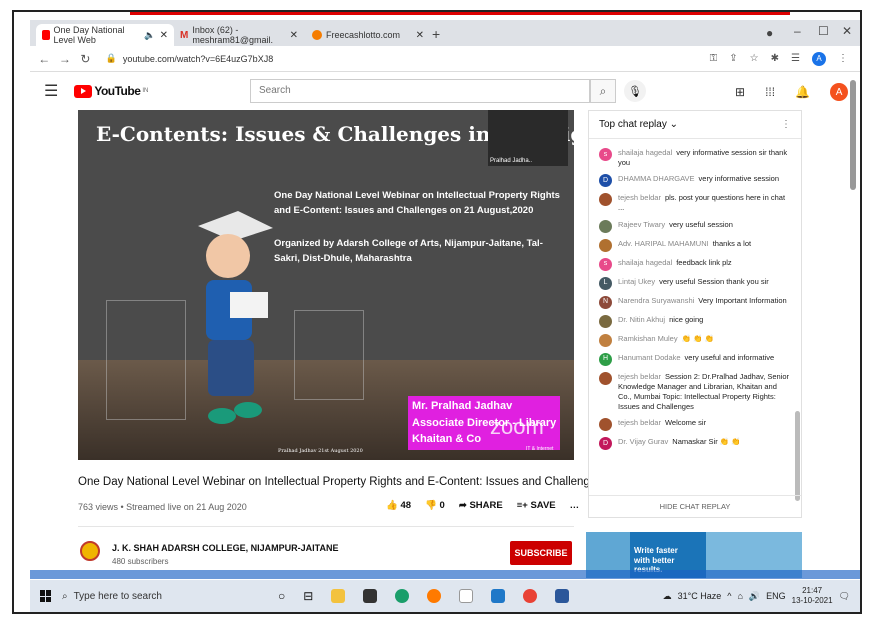 This screenshot has height=626, width=872. Describe the element at coordinates (338, 596) in the screenshot. I see `file-explorer-icon` at that location.